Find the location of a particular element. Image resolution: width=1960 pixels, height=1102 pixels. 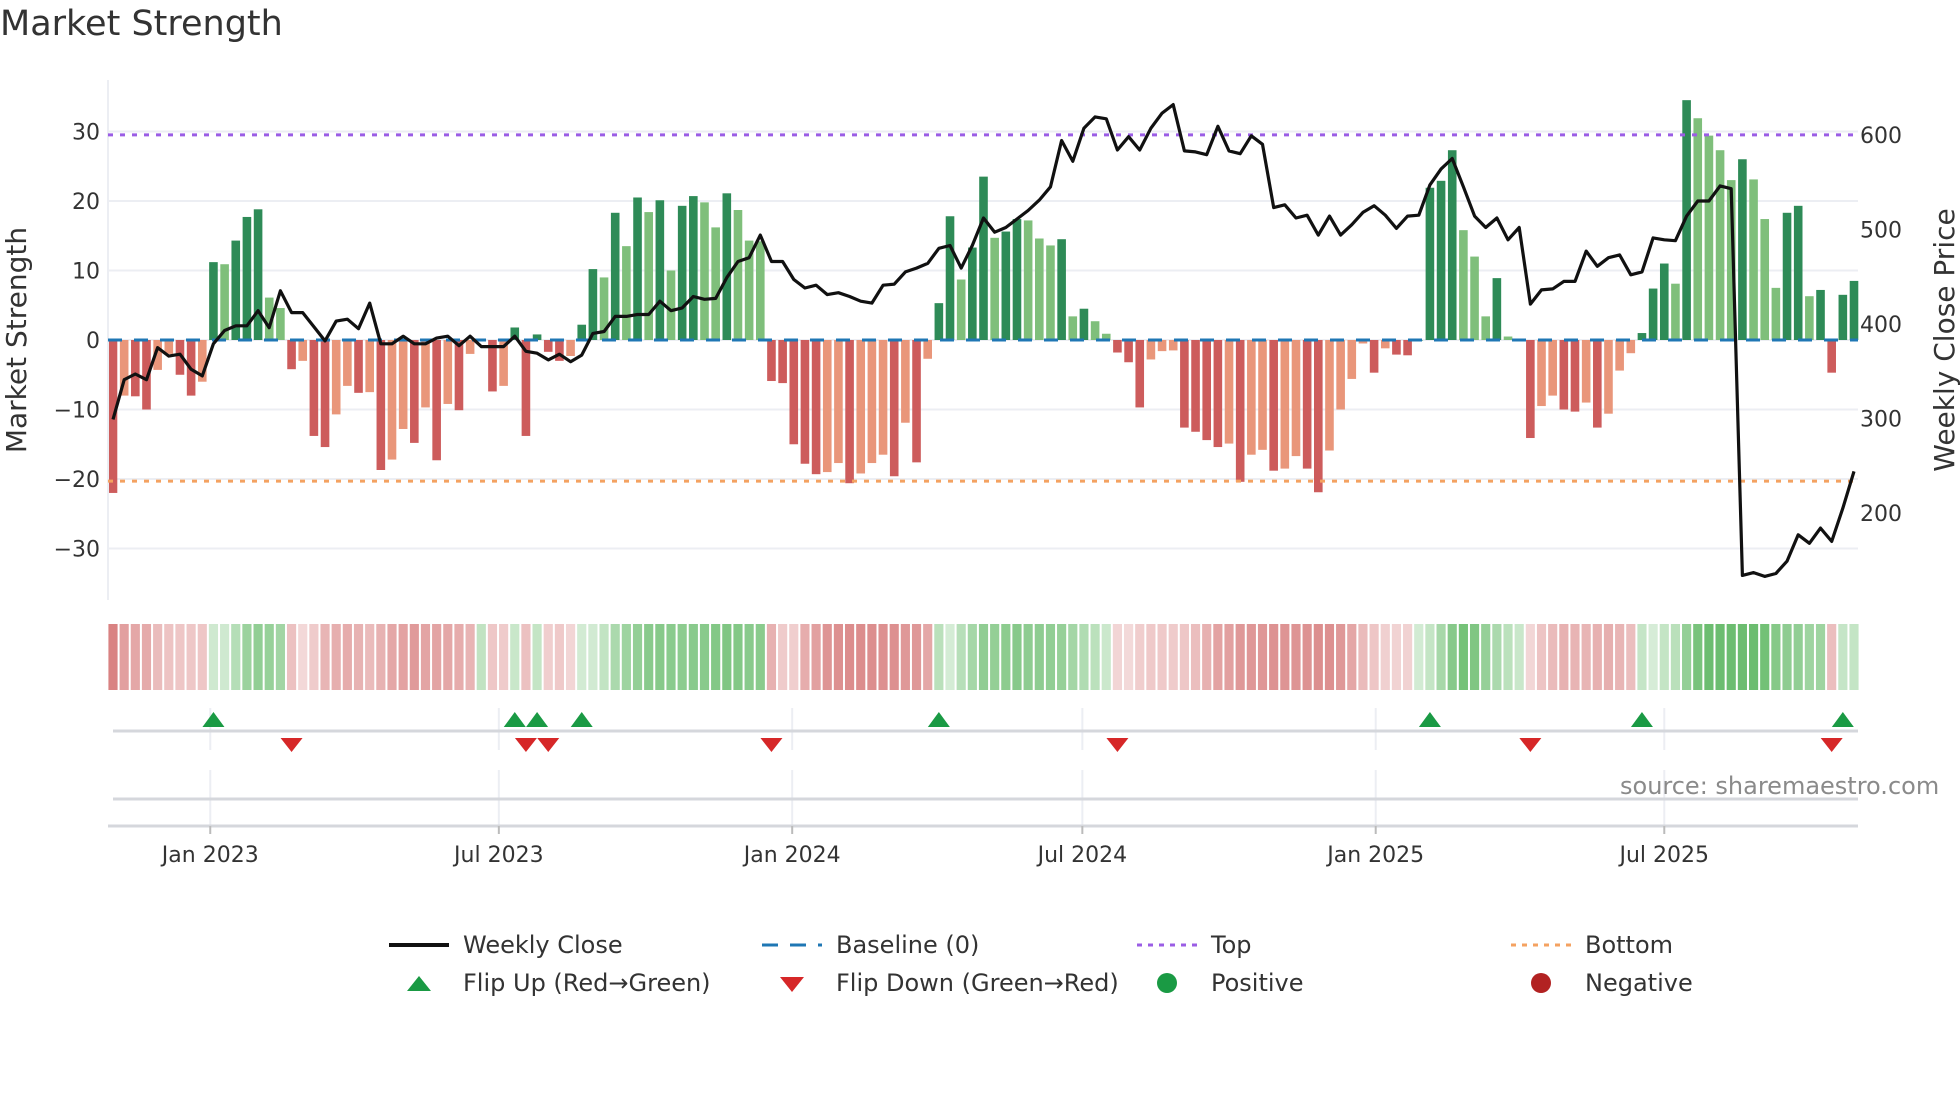

legend-label: Positive is located at coordinates (1257, 983).